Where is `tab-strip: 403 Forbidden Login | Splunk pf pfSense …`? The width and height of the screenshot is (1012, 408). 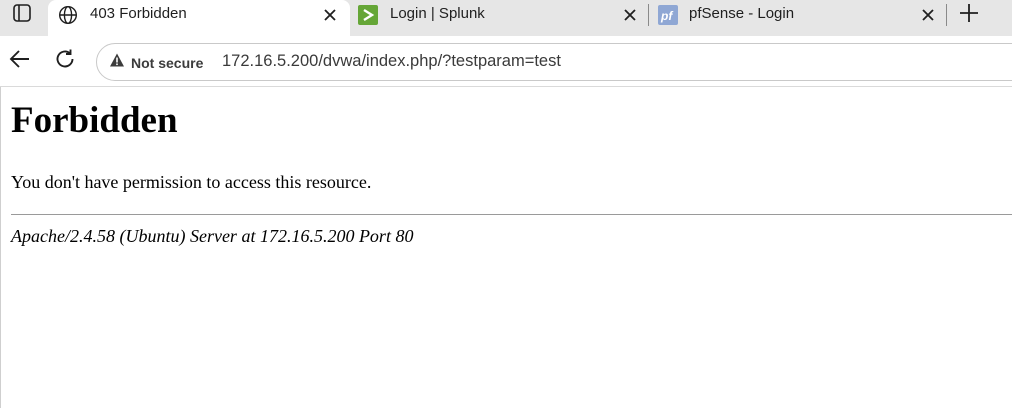 tab-strip: 403 Forbidden Login | Splunk pf pfSense … is located at coordinates (506, 18).